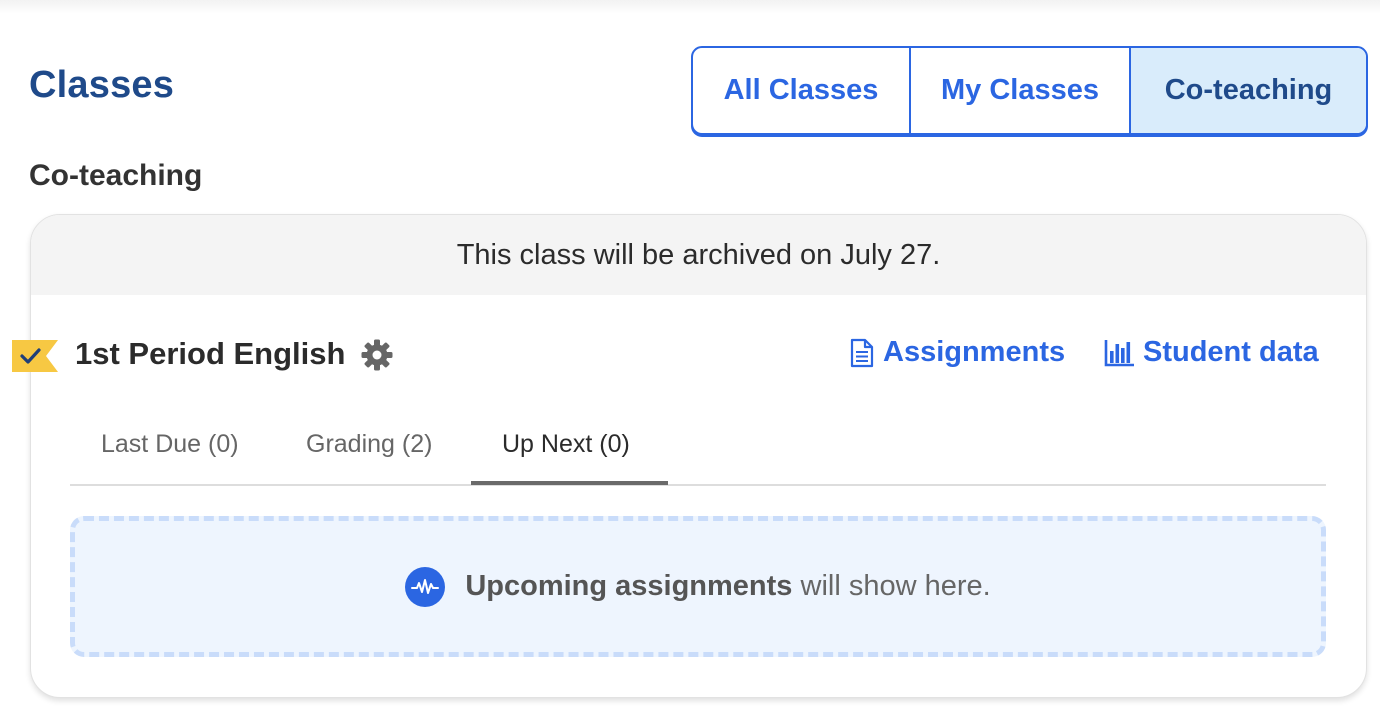 The image size is (1380, 712). I want to click on tab-grading: Grading (2), so click(369, 444).